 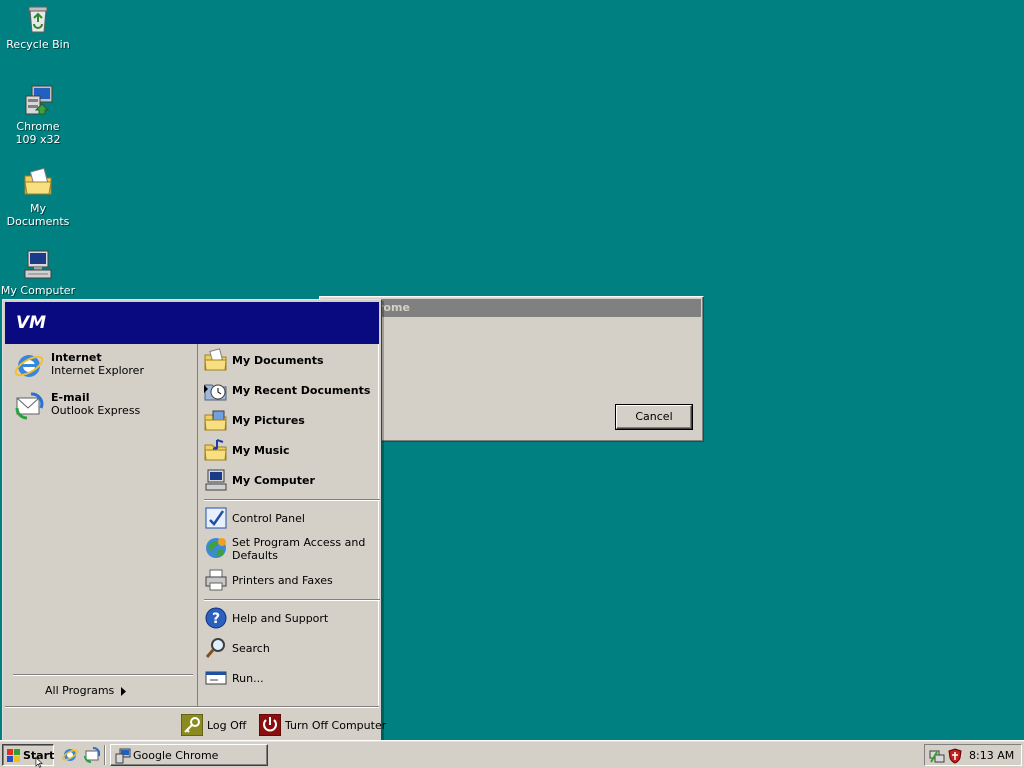 I want to click on log-off-button: Log Off, so click(x=216, y=725).